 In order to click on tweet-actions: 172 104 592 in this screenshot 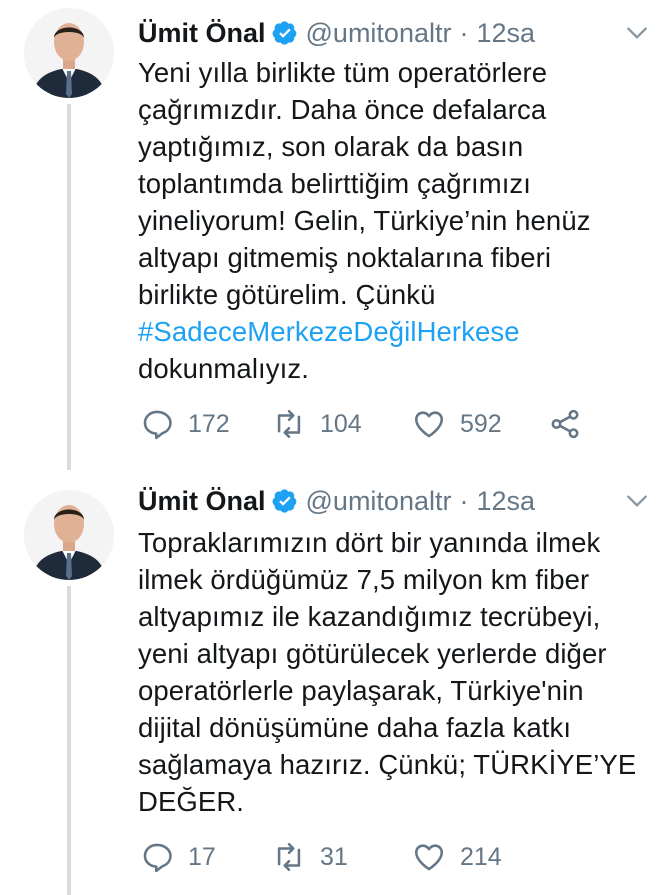, I will do `click(361, 424)`.